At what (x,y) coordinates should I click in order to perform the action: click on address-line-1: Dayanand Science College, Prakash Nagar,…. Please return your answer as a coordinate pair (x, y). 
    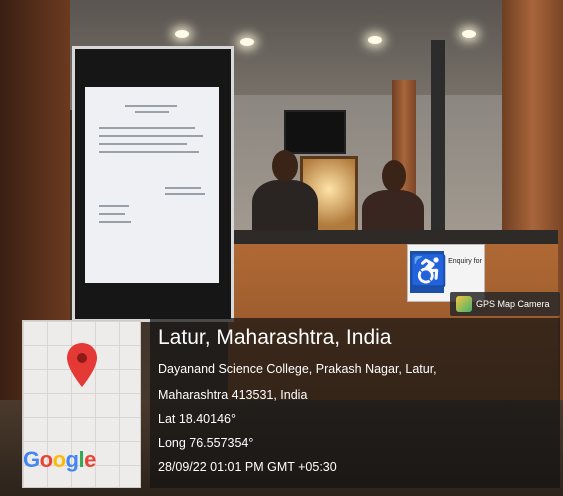
    Looking at the image, I should click on (297, 369).